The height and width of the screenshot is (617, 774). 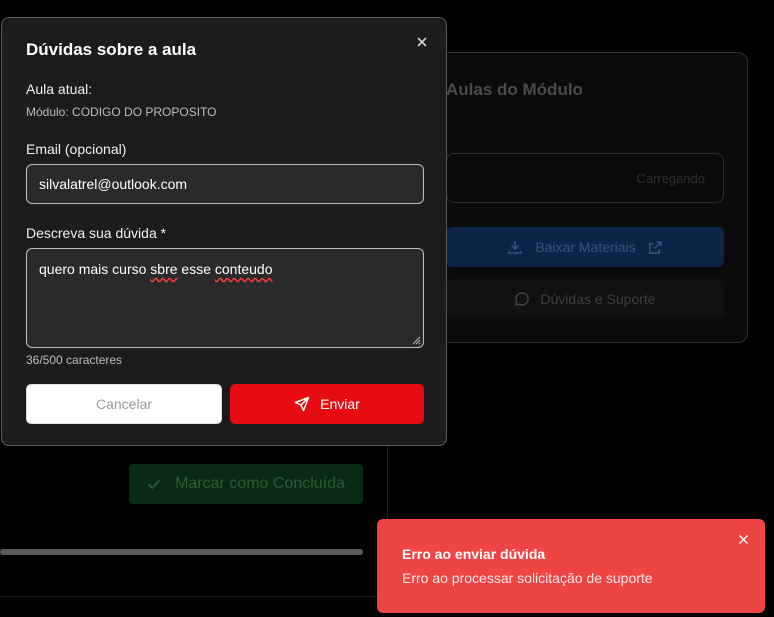 What do you see at coordinates (585, 178) in the screenshot?
I see `lesson-select: Carregando` at bounding box center [585, 178].